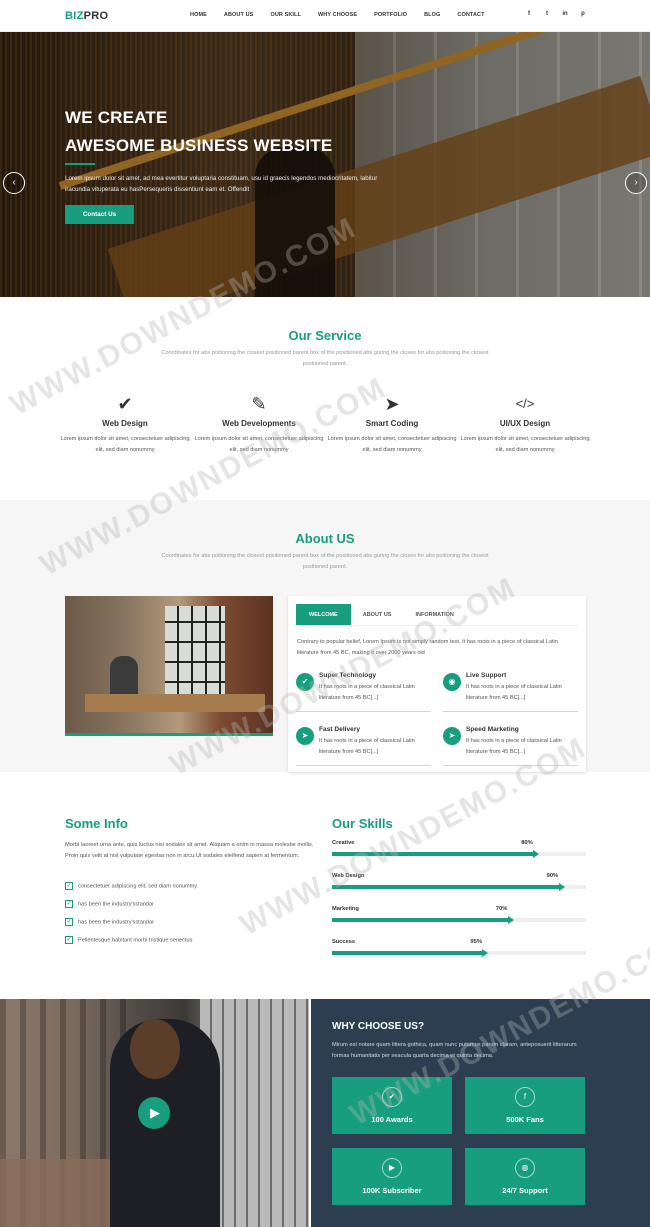  I want to click on service-item-title: UI/UX Design, so click(525, 423).